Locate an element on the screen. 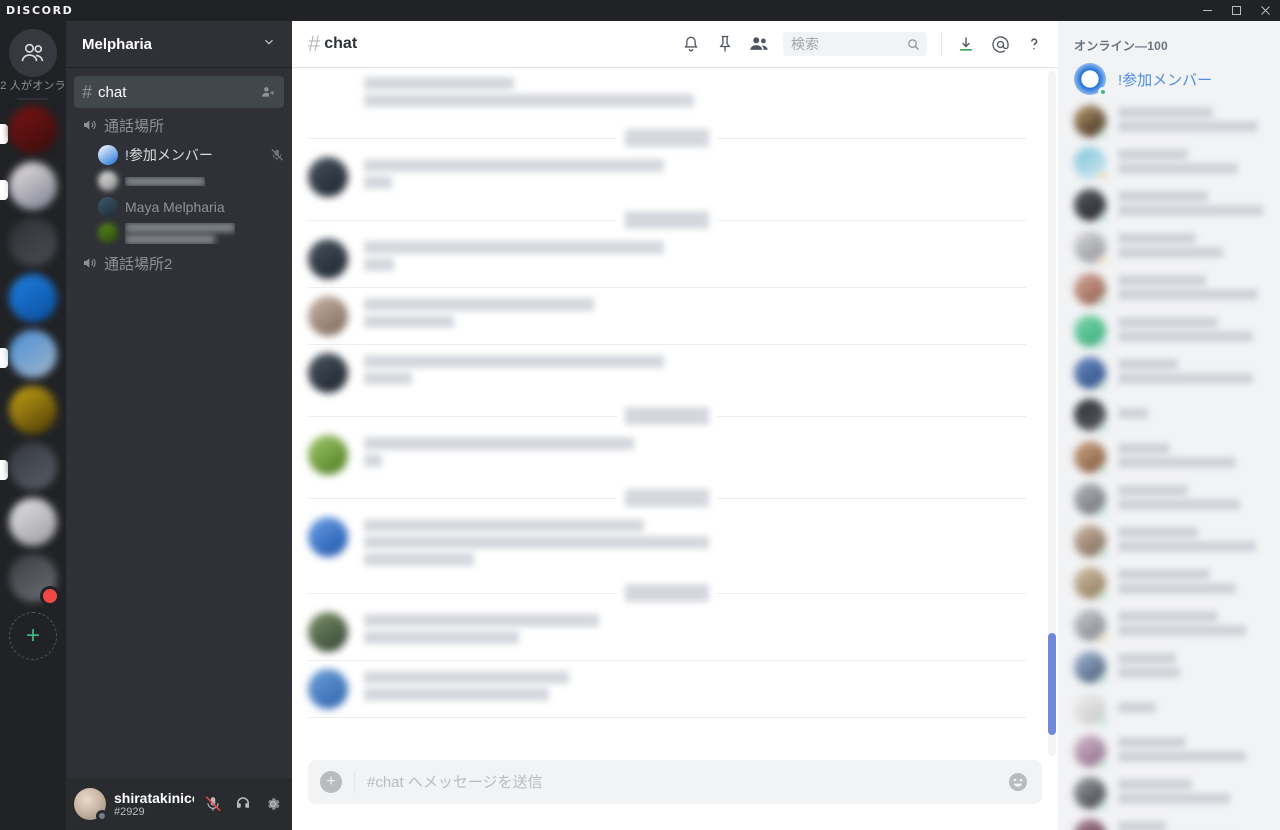  friends-home-icon is located at coordinates (33, 53).